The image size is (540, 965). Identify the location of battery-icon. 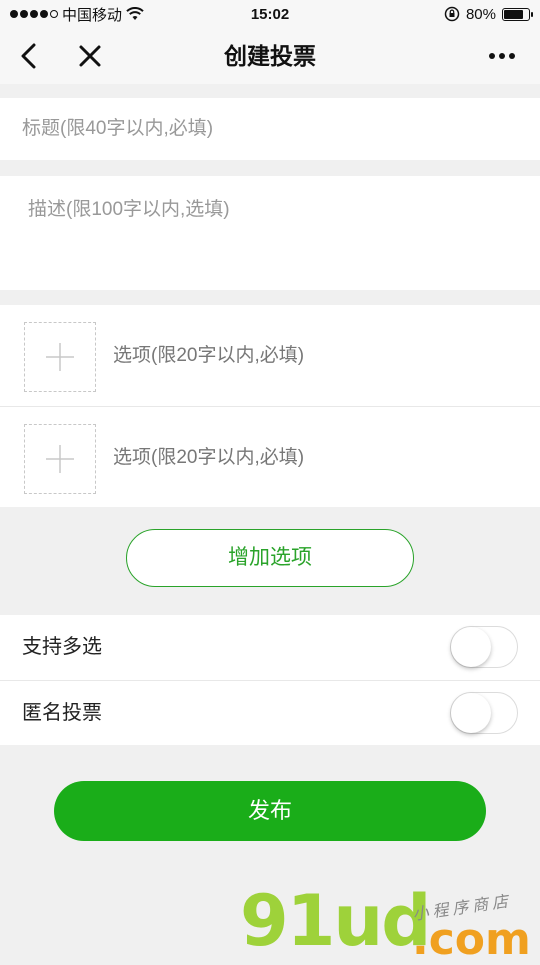
(517, 14).